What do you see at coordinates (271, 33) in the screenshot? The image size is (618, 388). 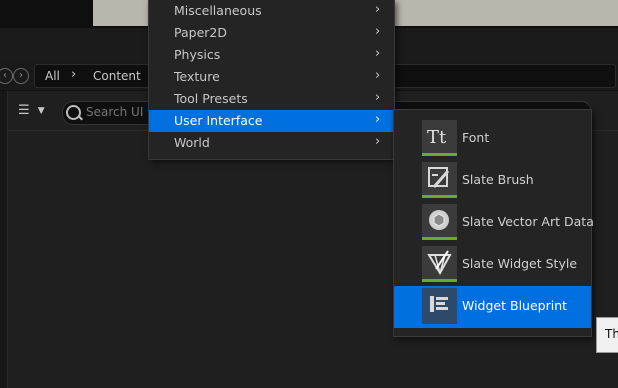 I see `menu-item-paper2d: Paper2D ›` at bounding box center [271, 33].